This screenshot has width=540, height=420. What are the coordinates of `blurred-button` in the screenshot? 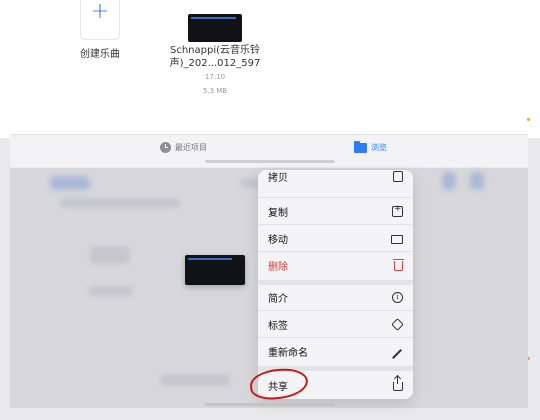 It's located at (70, 183).